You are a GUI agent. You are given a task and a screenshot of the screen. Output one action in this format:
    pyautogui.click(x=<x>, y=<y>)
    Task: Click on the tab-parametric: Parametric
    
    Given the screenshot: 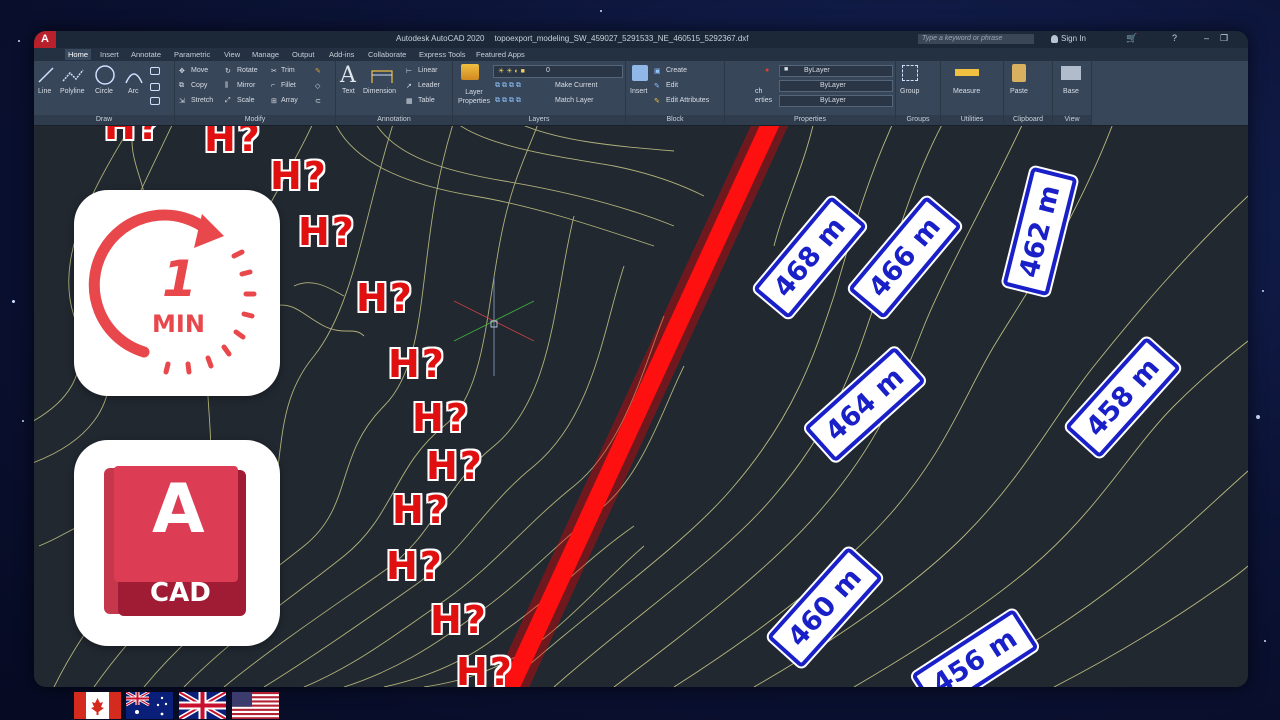 What is the action you would take?
    pyautogui.click(x=192, y=54)
    